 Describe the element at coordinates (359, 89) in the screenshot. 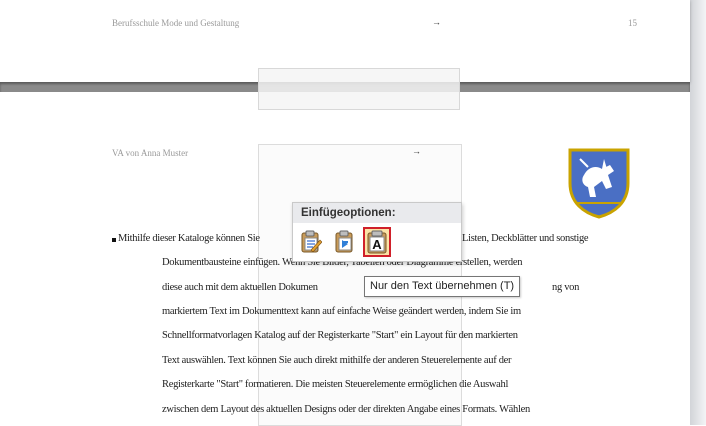

I see `header-frame` at that location.